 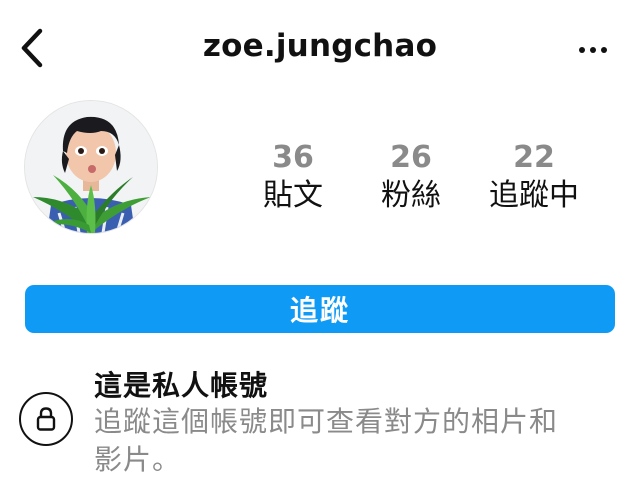 I want to click on followers-stat: 26 粉絲, so click(x=411, y=178).